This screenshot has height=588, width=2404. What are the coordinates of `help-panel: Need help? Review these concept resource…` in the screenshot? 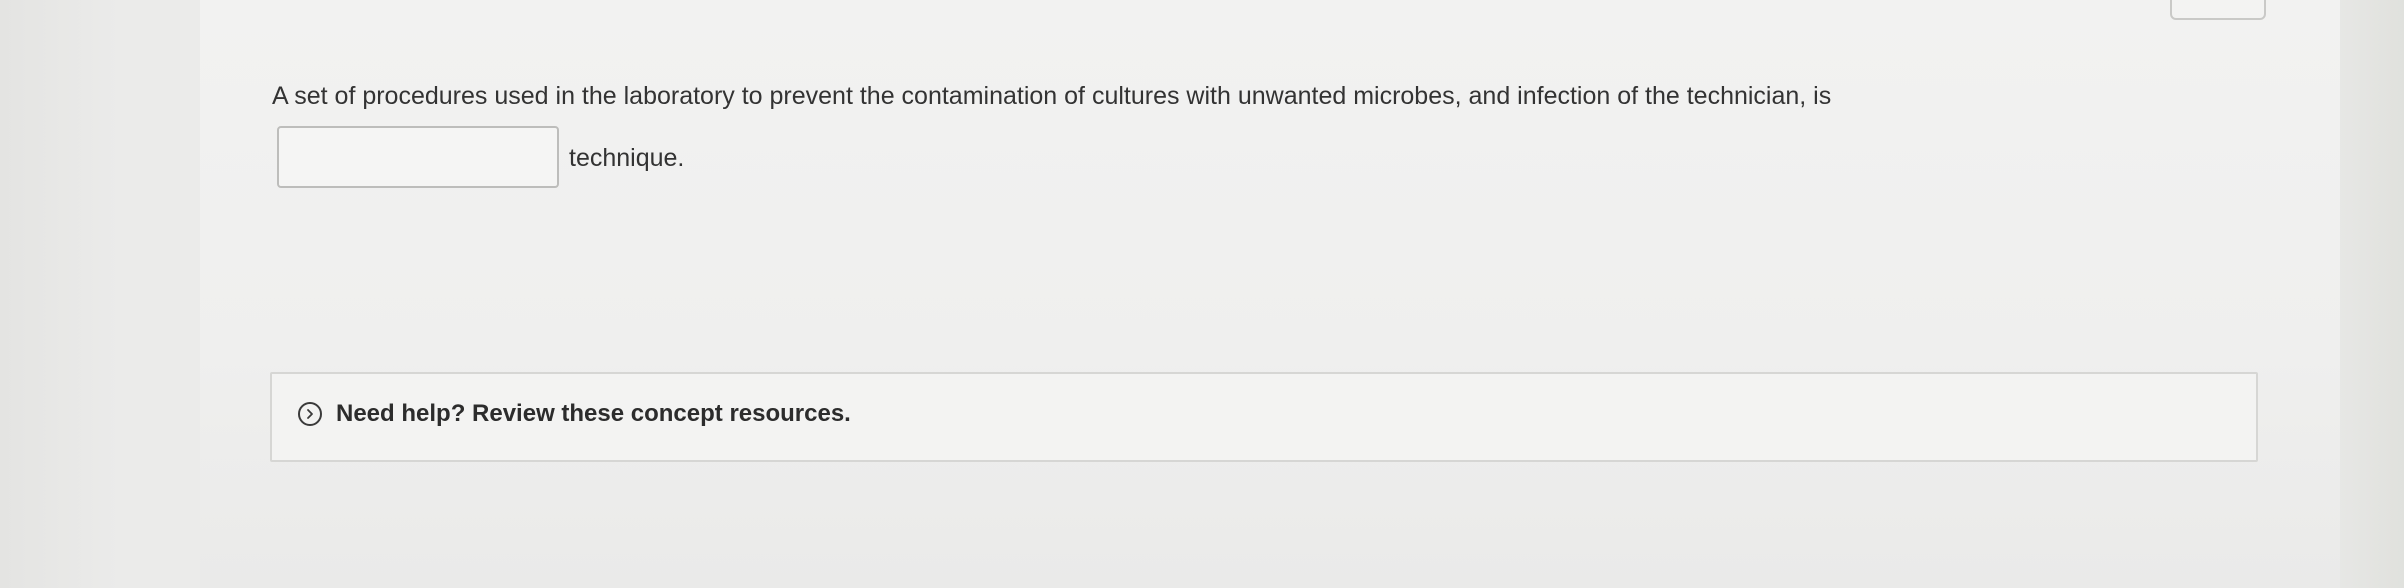 It's located at (1264, 417).